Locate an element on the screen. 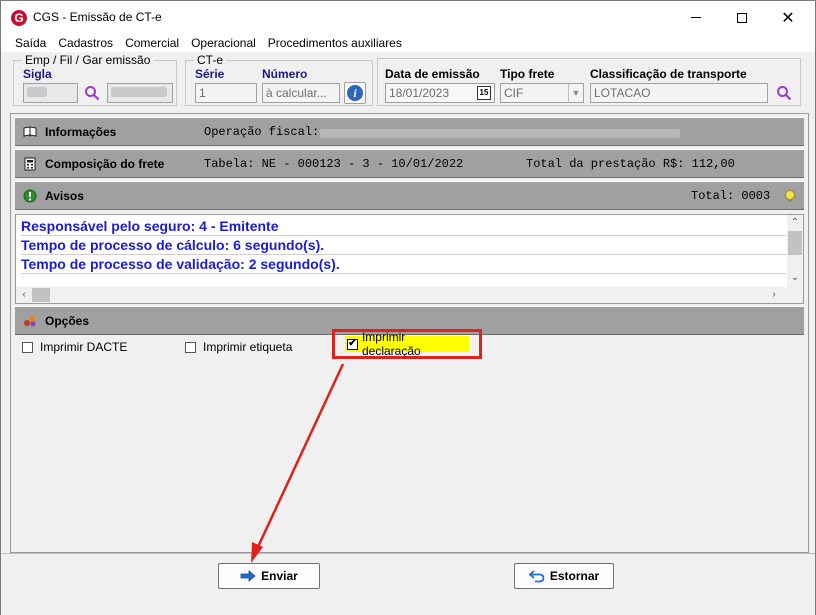  vertical-scrollbar: ⌃ ⌄ is located at coordinates (795, 251).